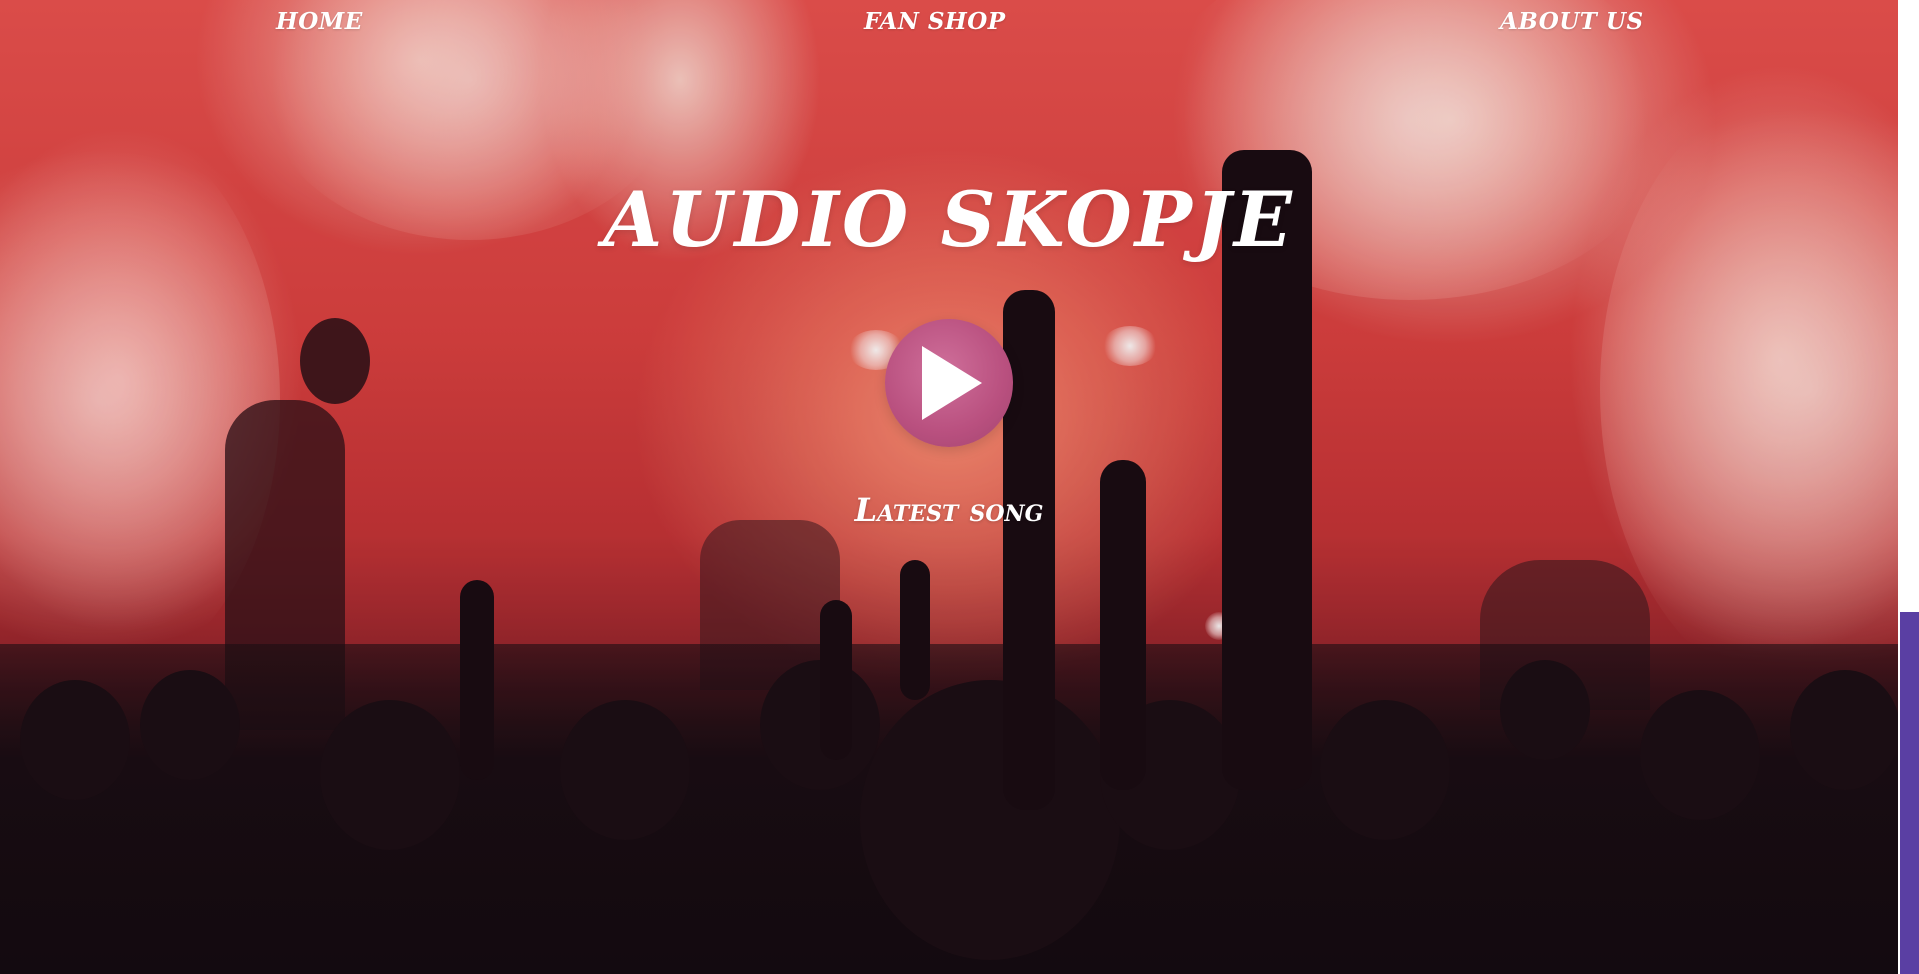  I want to click on next-section-accent, so click(1909, 793).